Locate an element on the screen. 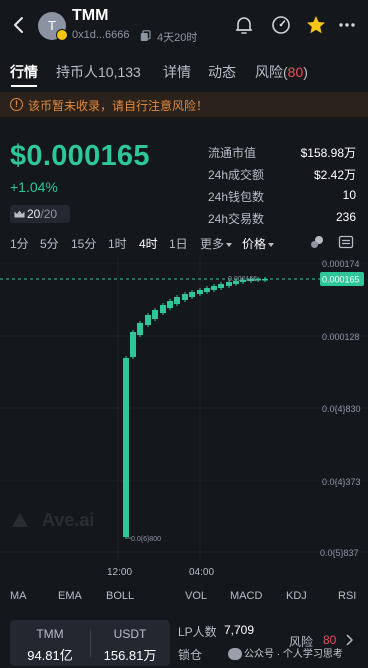  x-tick-label: 12:00 is located at coordinates (119, 572).